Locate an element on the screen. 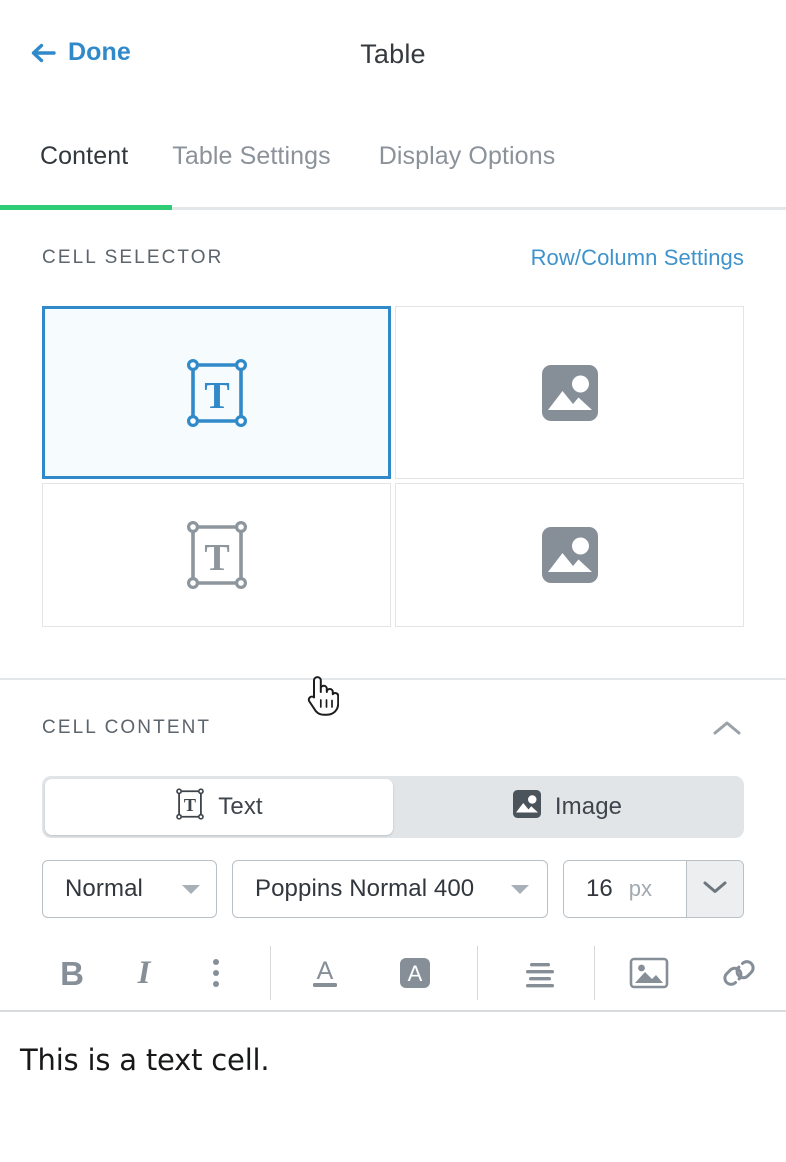  text-format-controls: Normal Poppins Normal 400 16 px is located at coordinates (393, 889).